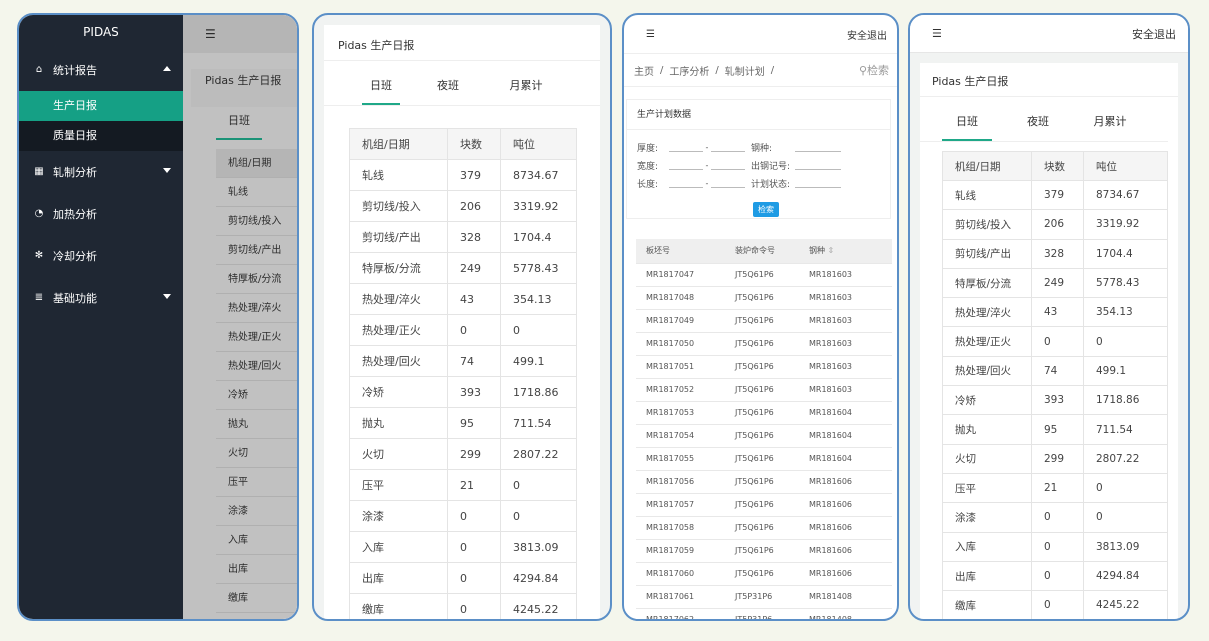 This screenshot has width=1209, height=641. Describe the element at coordinates (1125, 576) in the screenshot. I see `table-cell: 4294.84` at that location.